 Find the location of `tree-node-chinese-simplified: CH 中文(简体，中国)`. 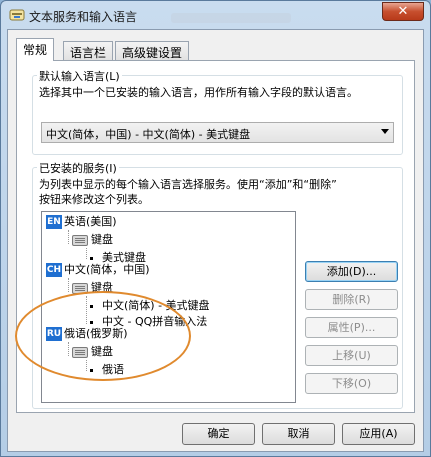

tree-node-chinese-simplified: CH 中文(简体，中国) is located at coordinates (98, 270).